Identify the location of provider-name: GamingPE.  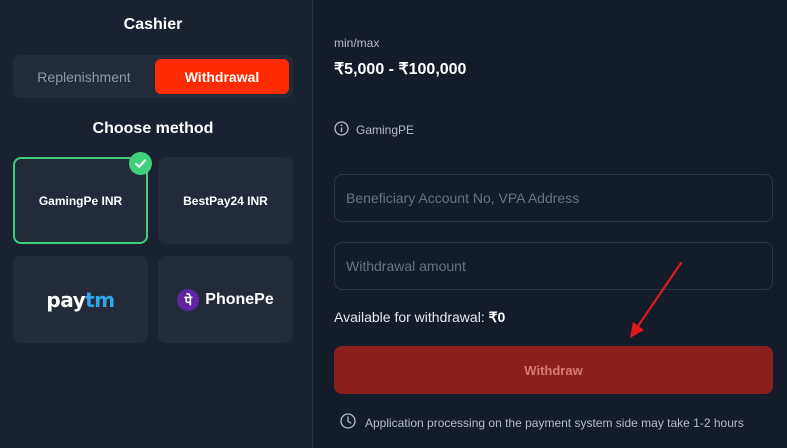
(385, 130).